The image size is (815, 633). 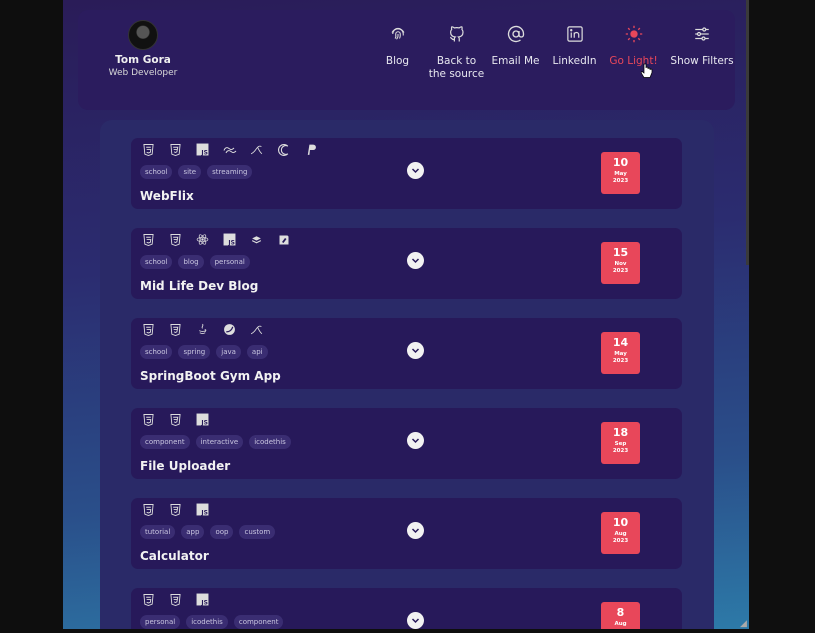 What do you see at coordinates (143, 73) in the screenshot?
I see `profile-role: Web Developer` at bounding box center [143, 73].